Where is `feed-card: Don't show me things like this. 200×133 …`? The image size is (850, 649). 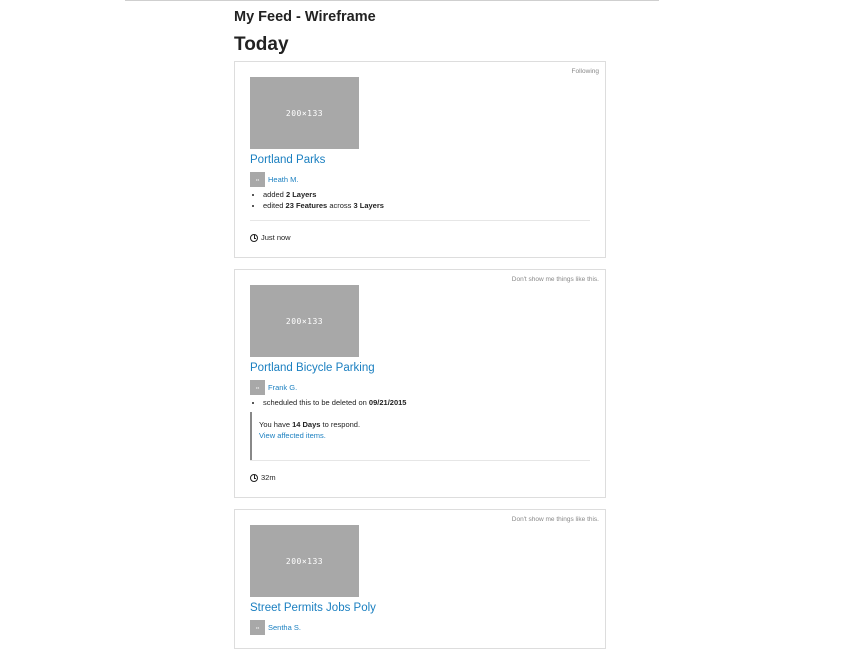
feed-card: Don't show me things like this. 200×133 … is located at coordinates (420, 579).